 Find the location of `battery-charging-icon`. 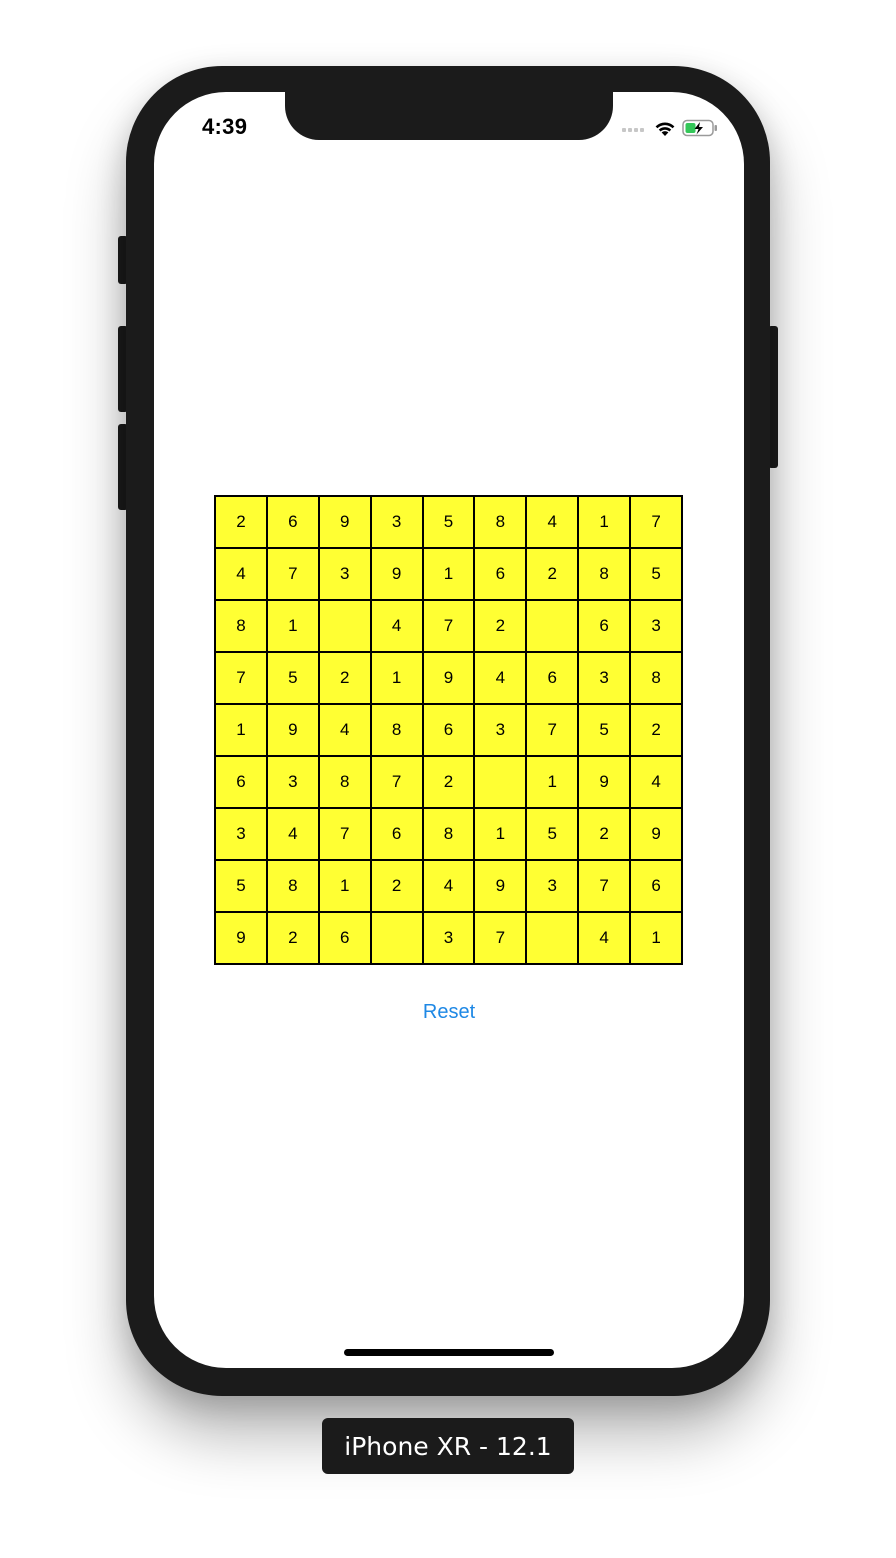

battery-charging-icon is located at coordinates (699, 128).